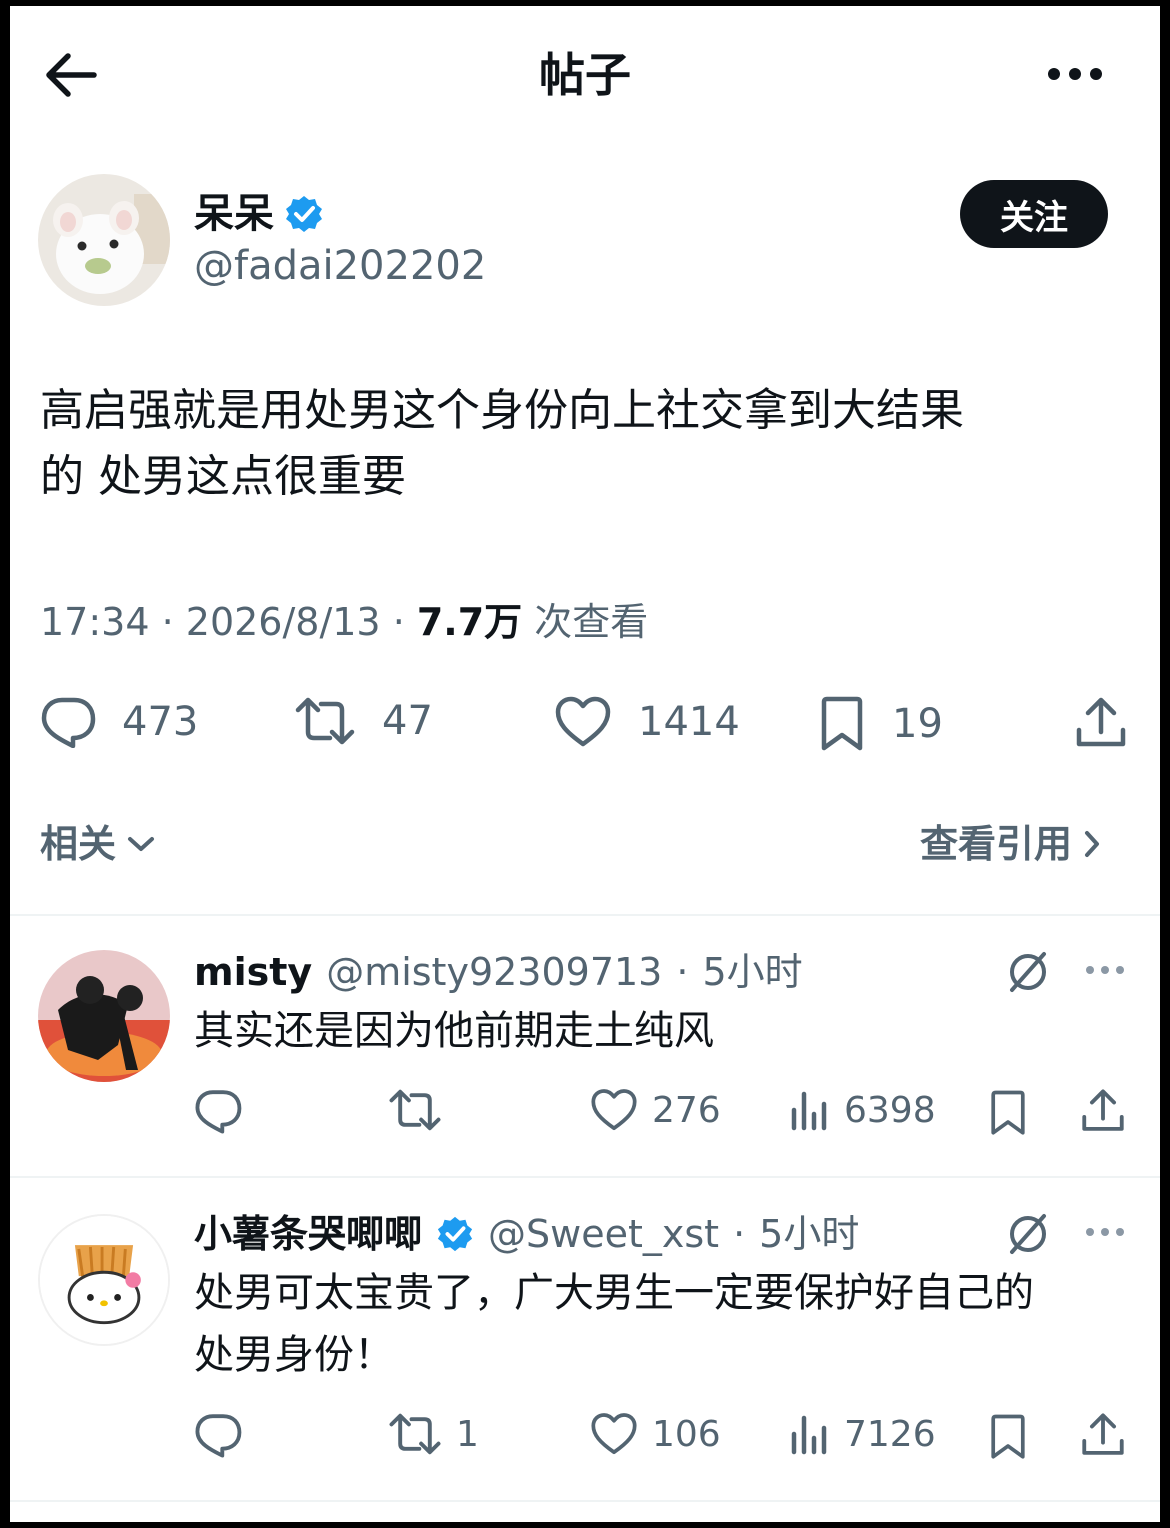 The width and height of the screenshot is (1170, 1528). I want to click on related-dropdown: 相关, so click(98, 844).